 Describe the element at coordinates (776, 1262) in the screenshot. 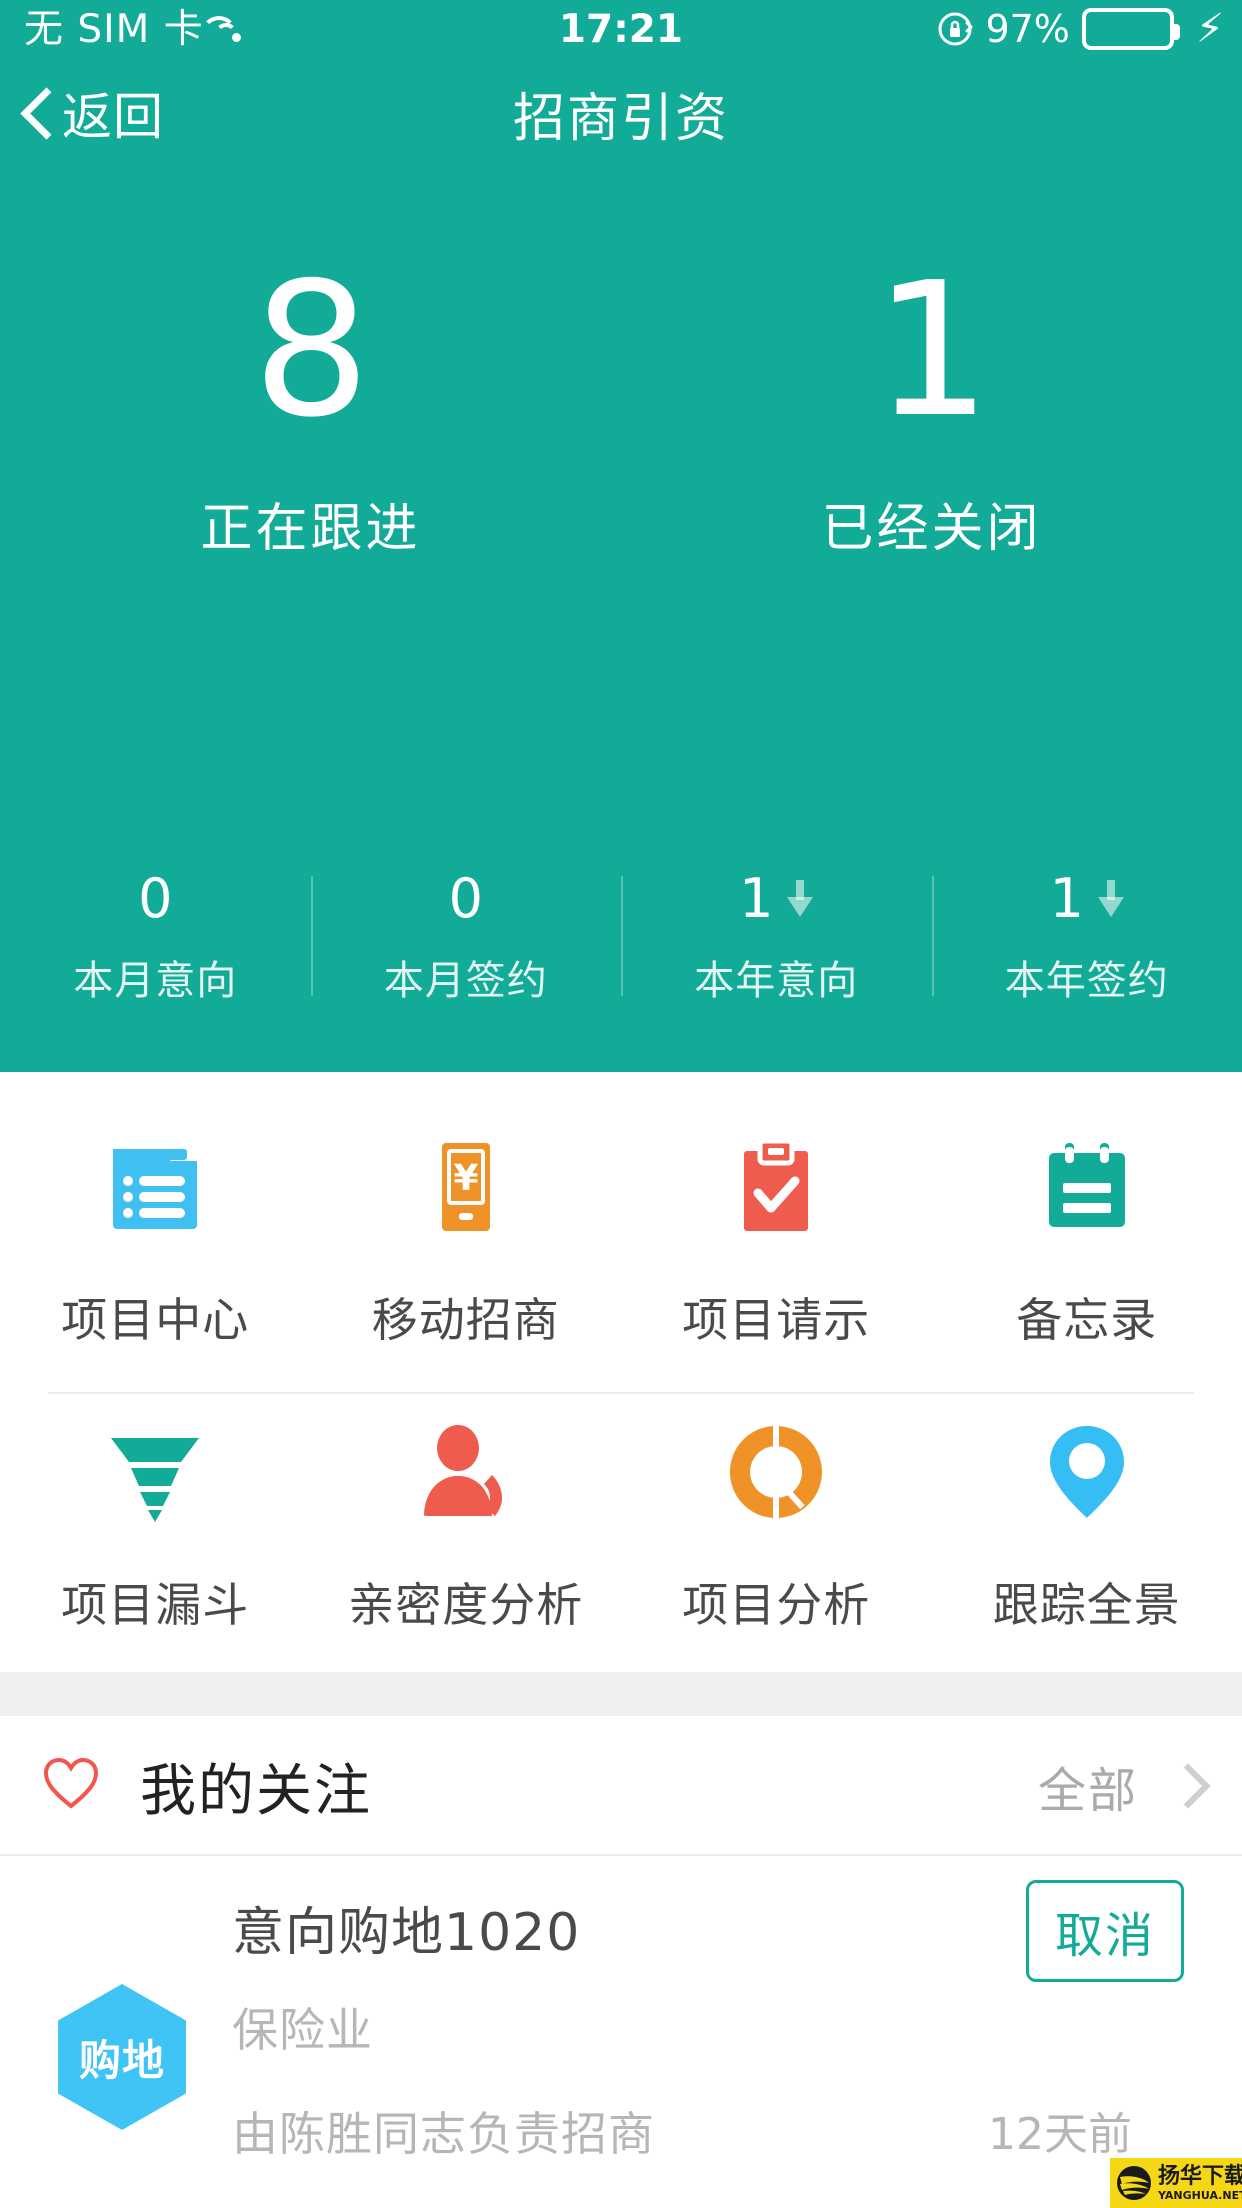

I see `feature-project-request: 项目请示` at that location.